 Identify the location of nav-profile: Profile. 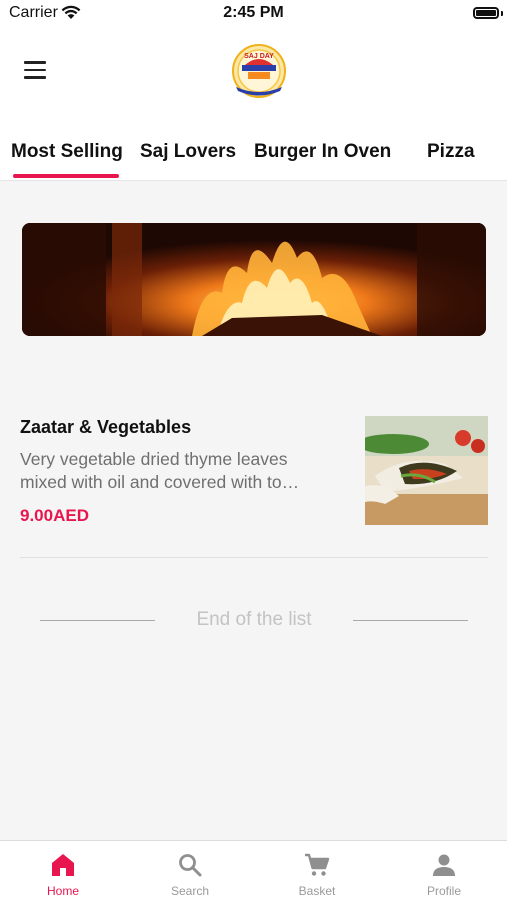
(444, 871).